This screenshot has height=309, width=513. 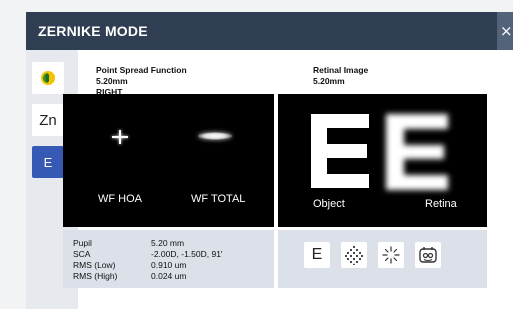 I want to click on sidebar-item-e: E, so click(x=48, y=162).